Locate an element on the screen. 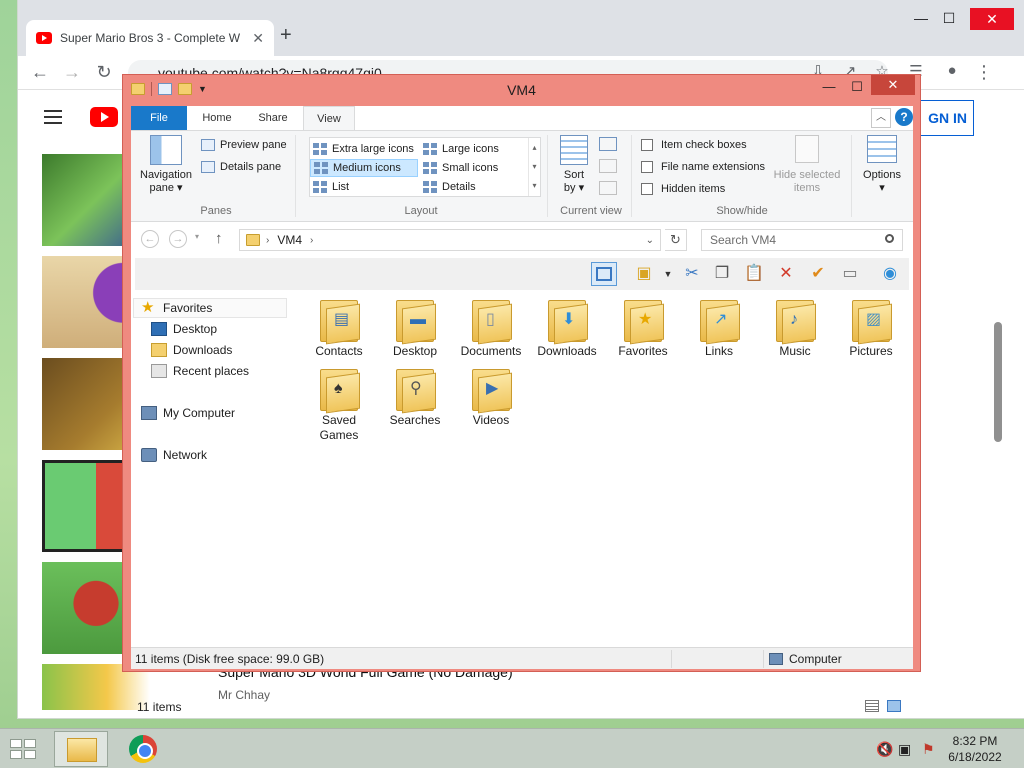 Image resolution: width=1024 pixels, height=768 pixels. file-label: Documents is located at coordinates (491, 351).